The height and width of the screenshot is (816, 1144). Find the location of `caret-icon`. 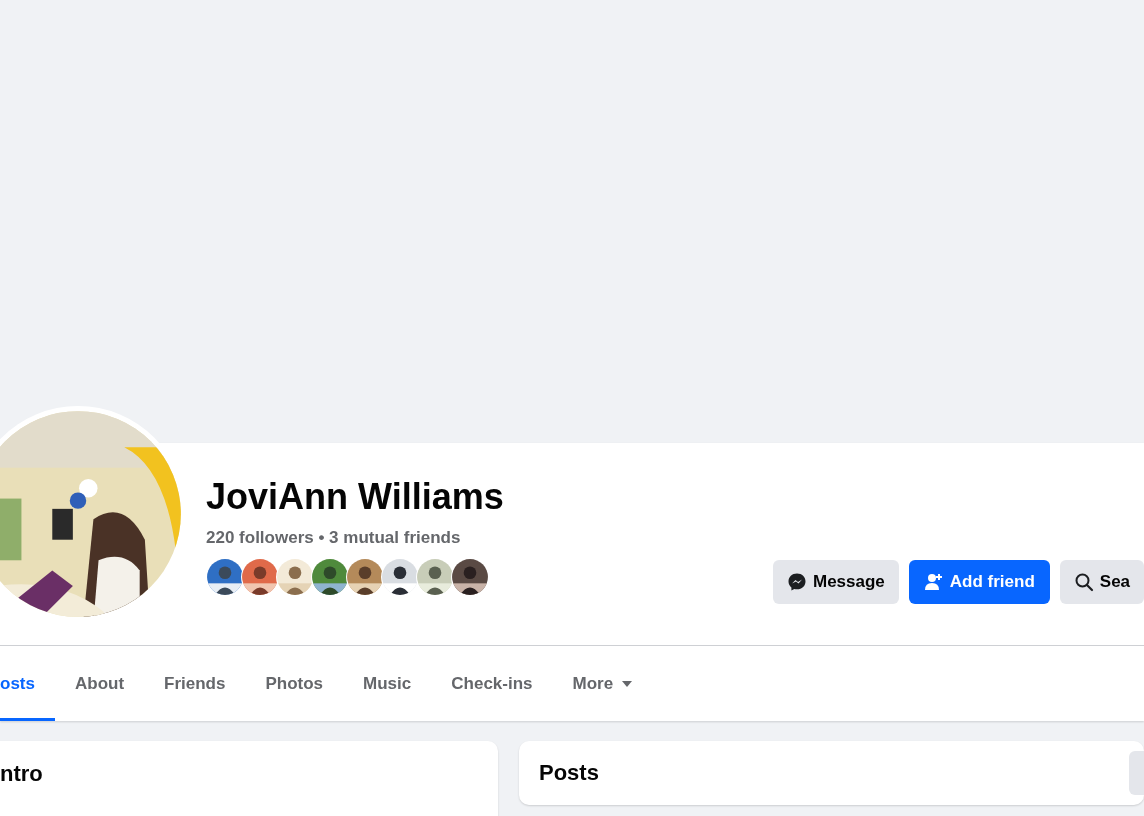

caret-icon is located at coordinates (627, 683).